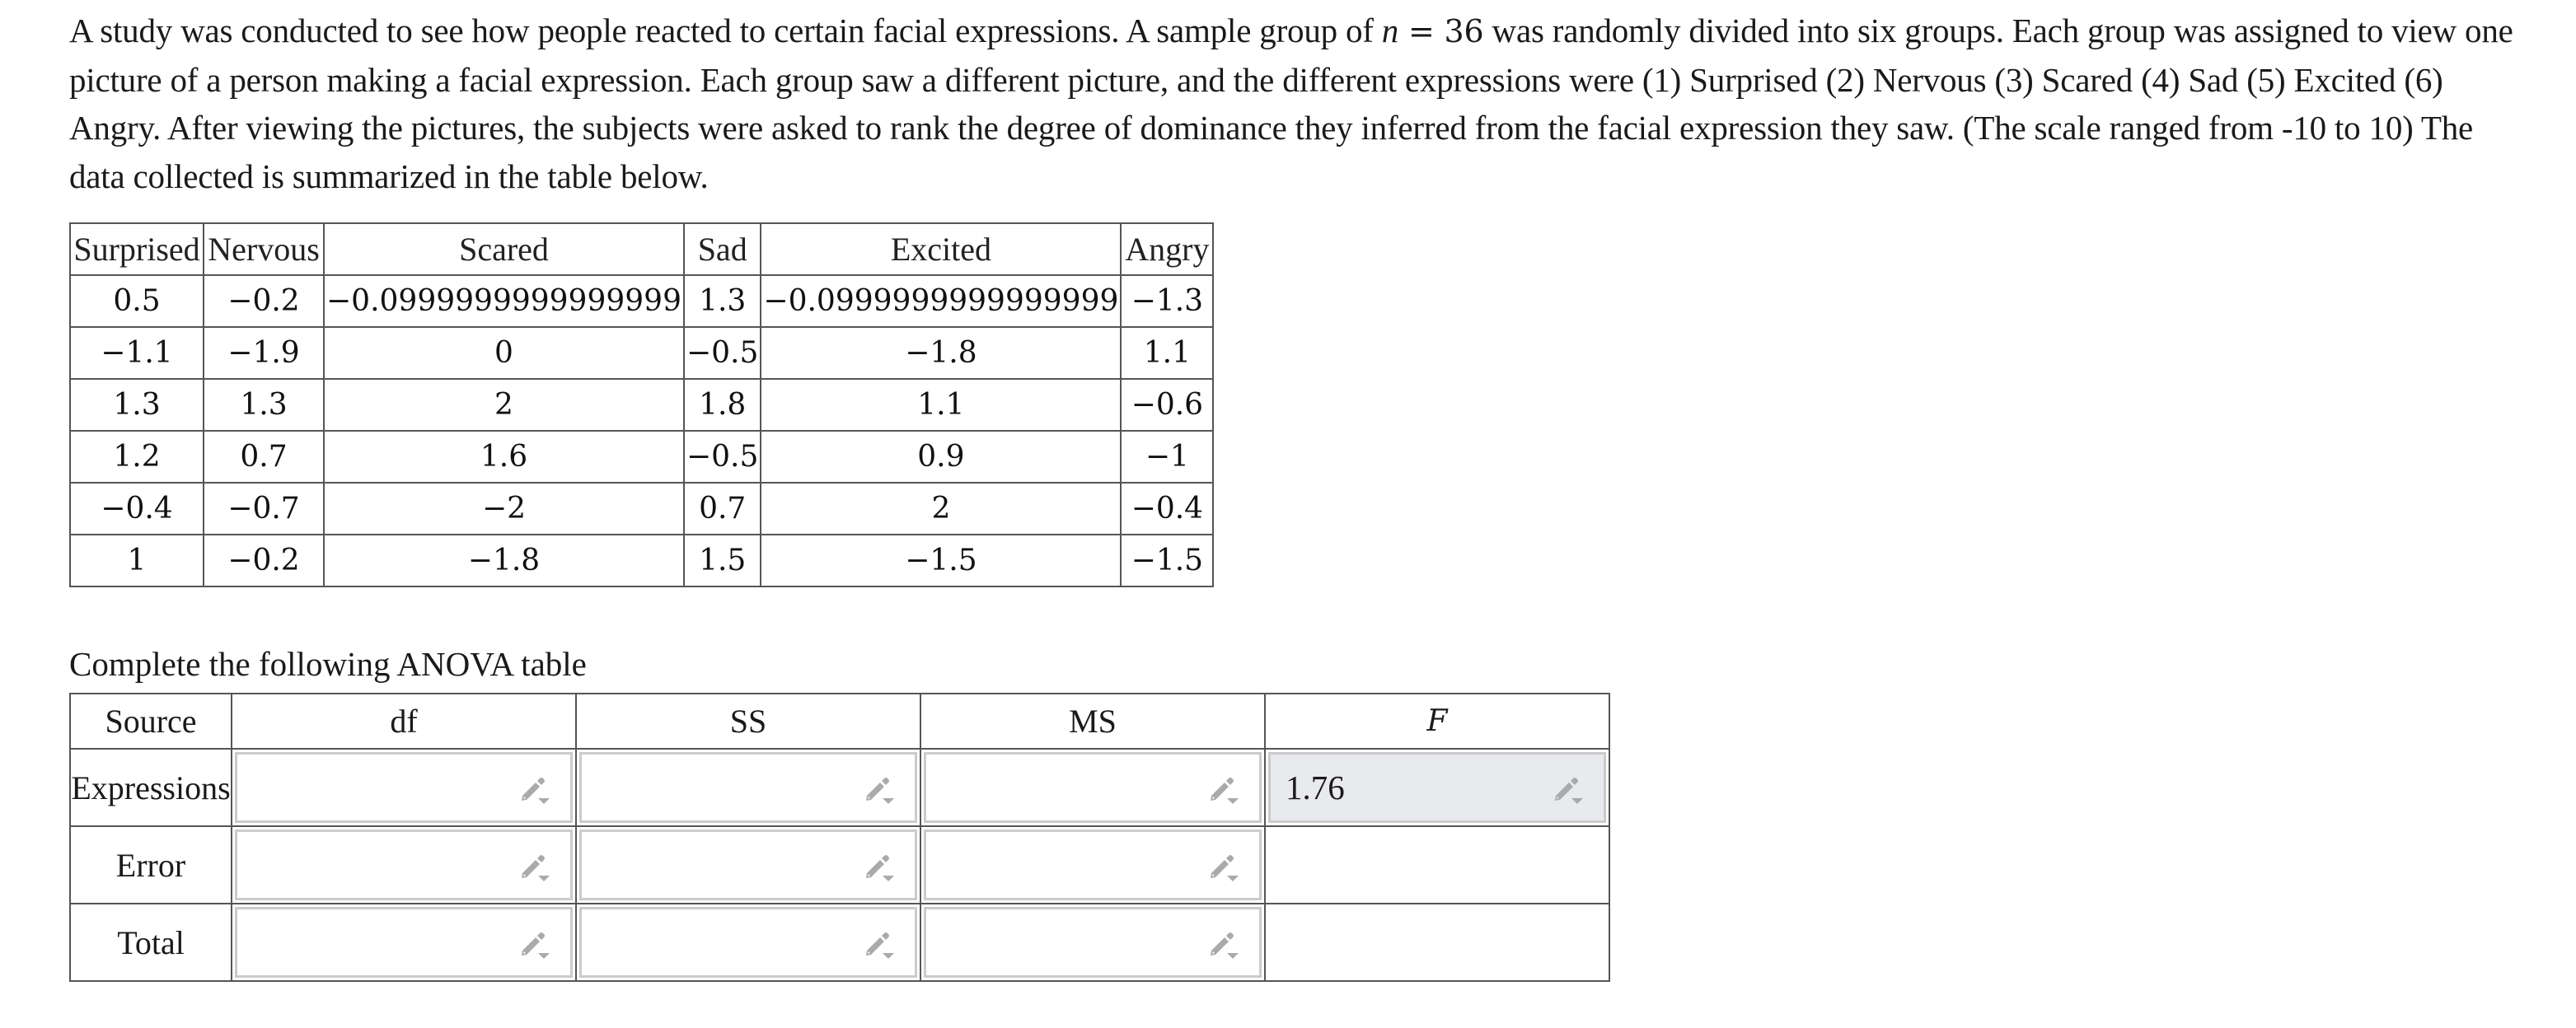 The height and width of the screenshot is (1028, 2576). What do you see at coordinates (1167, 249) in the screenshot?
I see `column-header-angry: Angry` at bounding box center [1167, 249].